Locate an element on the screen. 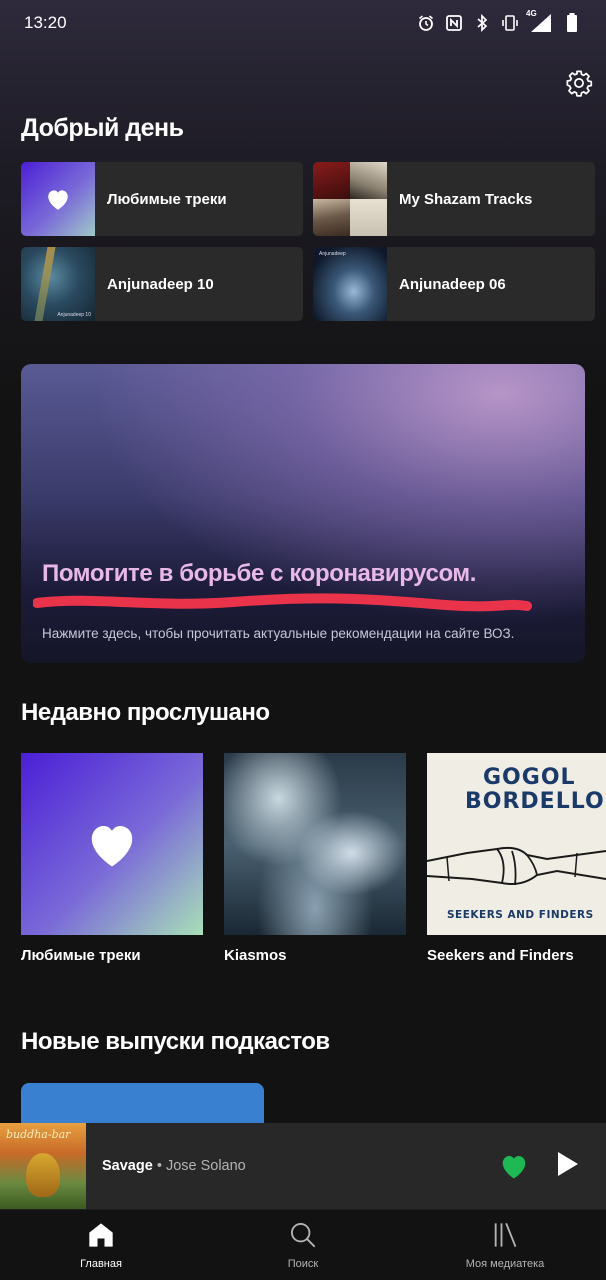 The width and height of the screenshot is (606, 1280). recent-card-label: Seekers and Finders is located at coordinates (500, 955).